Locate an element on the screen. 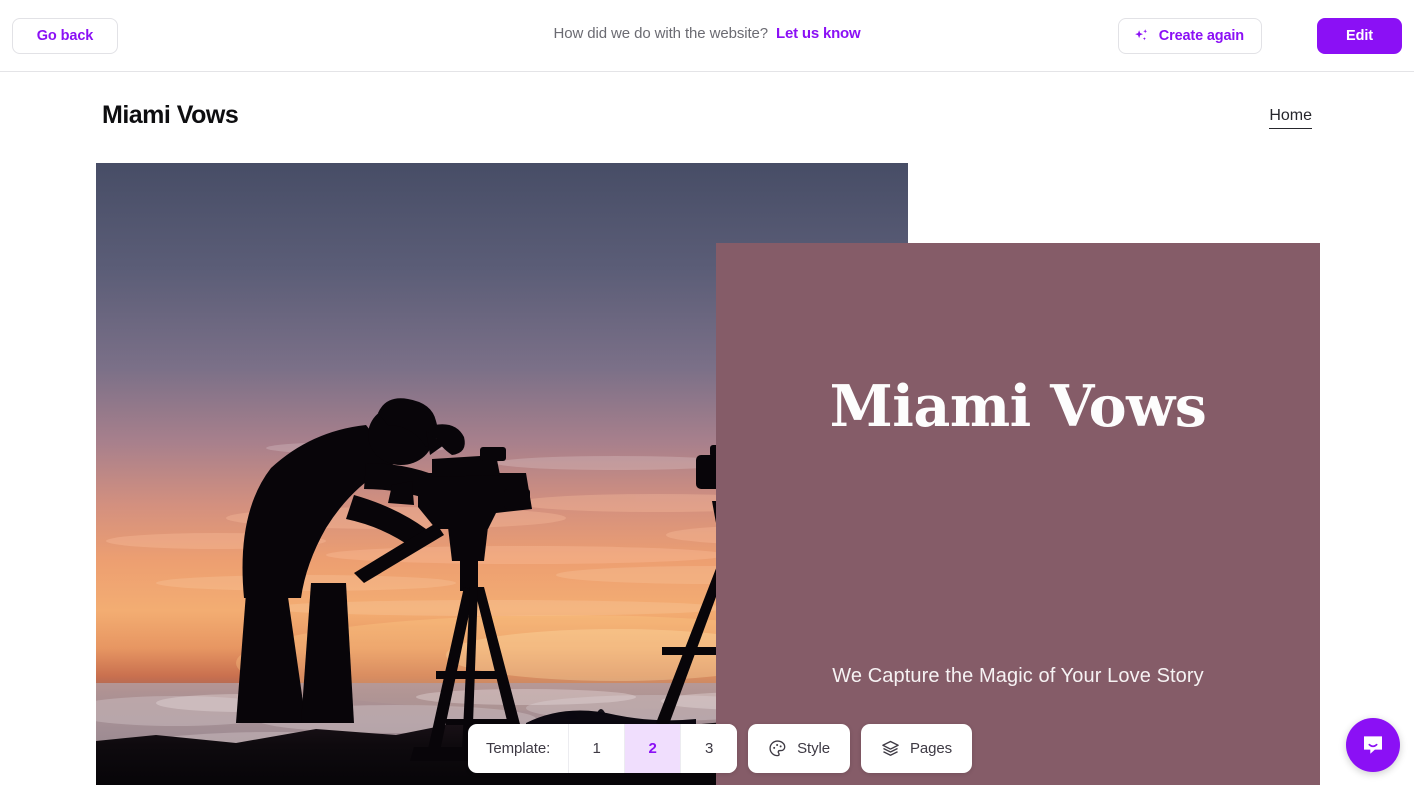 This screenshot has width=1414, height=785. style-button: Style is located at coordinates (799, 748).